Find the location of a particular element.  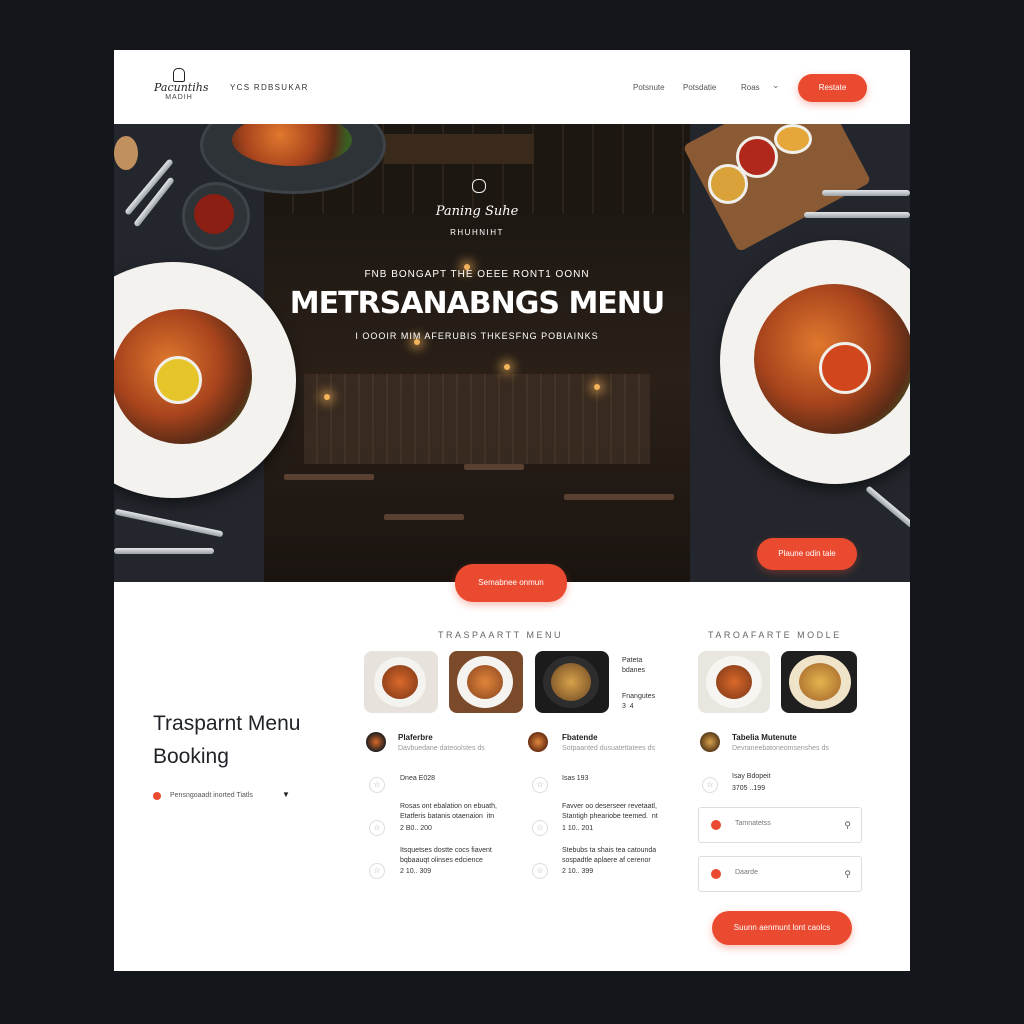

logo-sub: MADIH is located at coordinates (179, 97).